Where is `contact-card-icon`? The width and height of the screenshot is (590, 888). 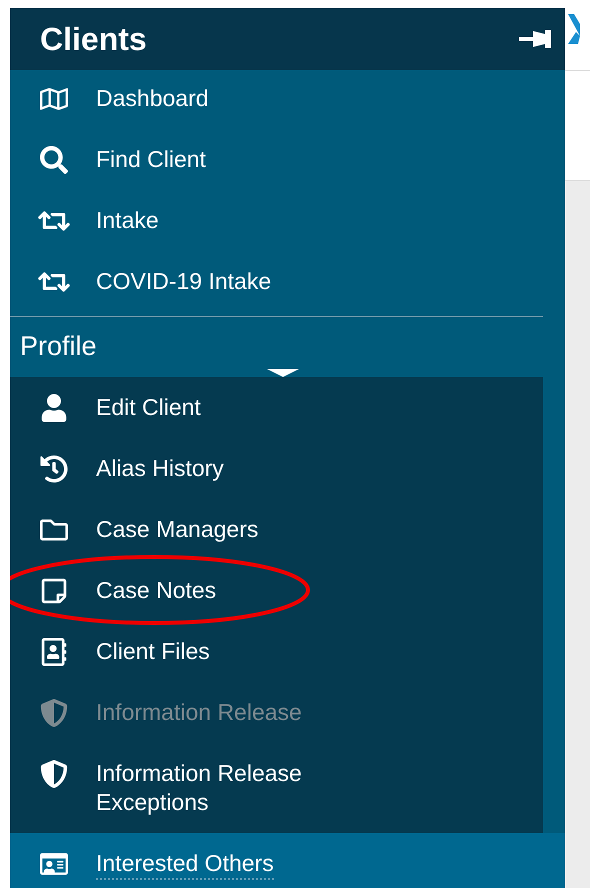
contact-card-icon is located at coordinates (54, 652).